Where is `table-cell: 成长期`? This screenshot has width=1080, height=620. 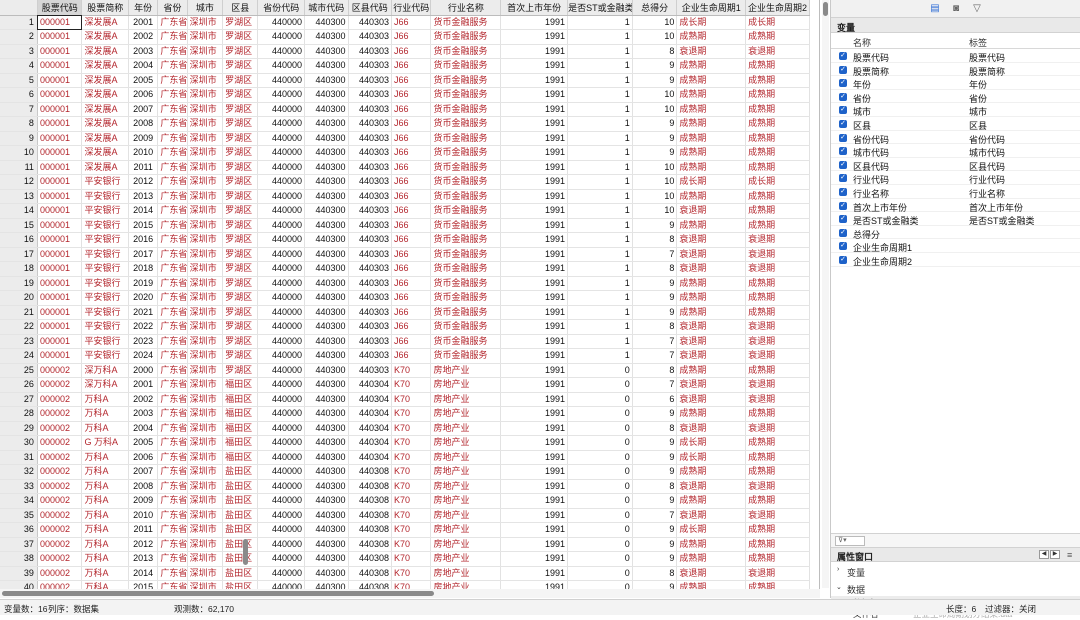 table-cell: 成长期 is located at coordinates (777, 22).